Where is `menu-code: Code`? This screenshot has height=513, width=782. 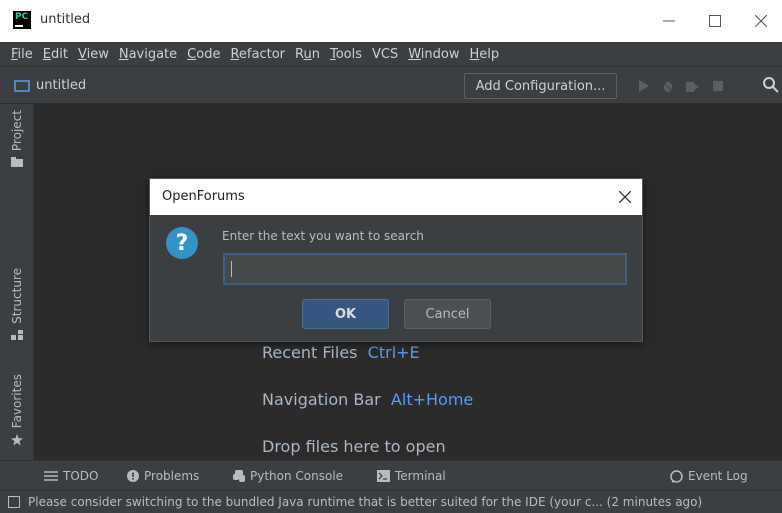 menu-code: Code is located at coordinates (203, 54).